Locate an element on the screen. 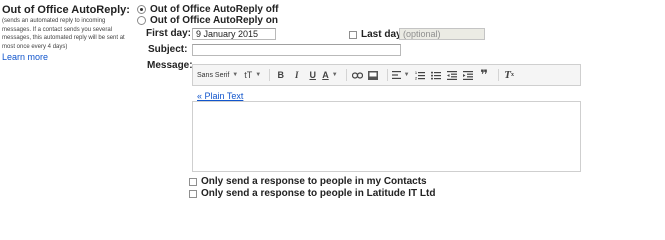 The image size is (665, 240). autoreply-on-option: Out of Office AutoReply on is located at coordinates (207, 20).